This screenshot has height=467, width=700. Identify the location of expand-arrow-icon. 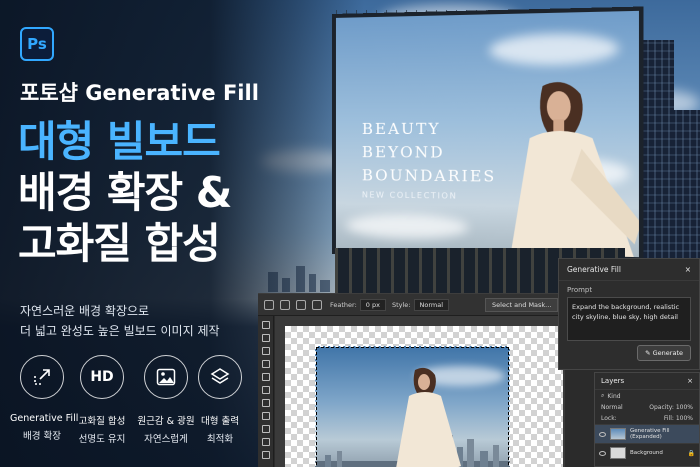
(42, 377).